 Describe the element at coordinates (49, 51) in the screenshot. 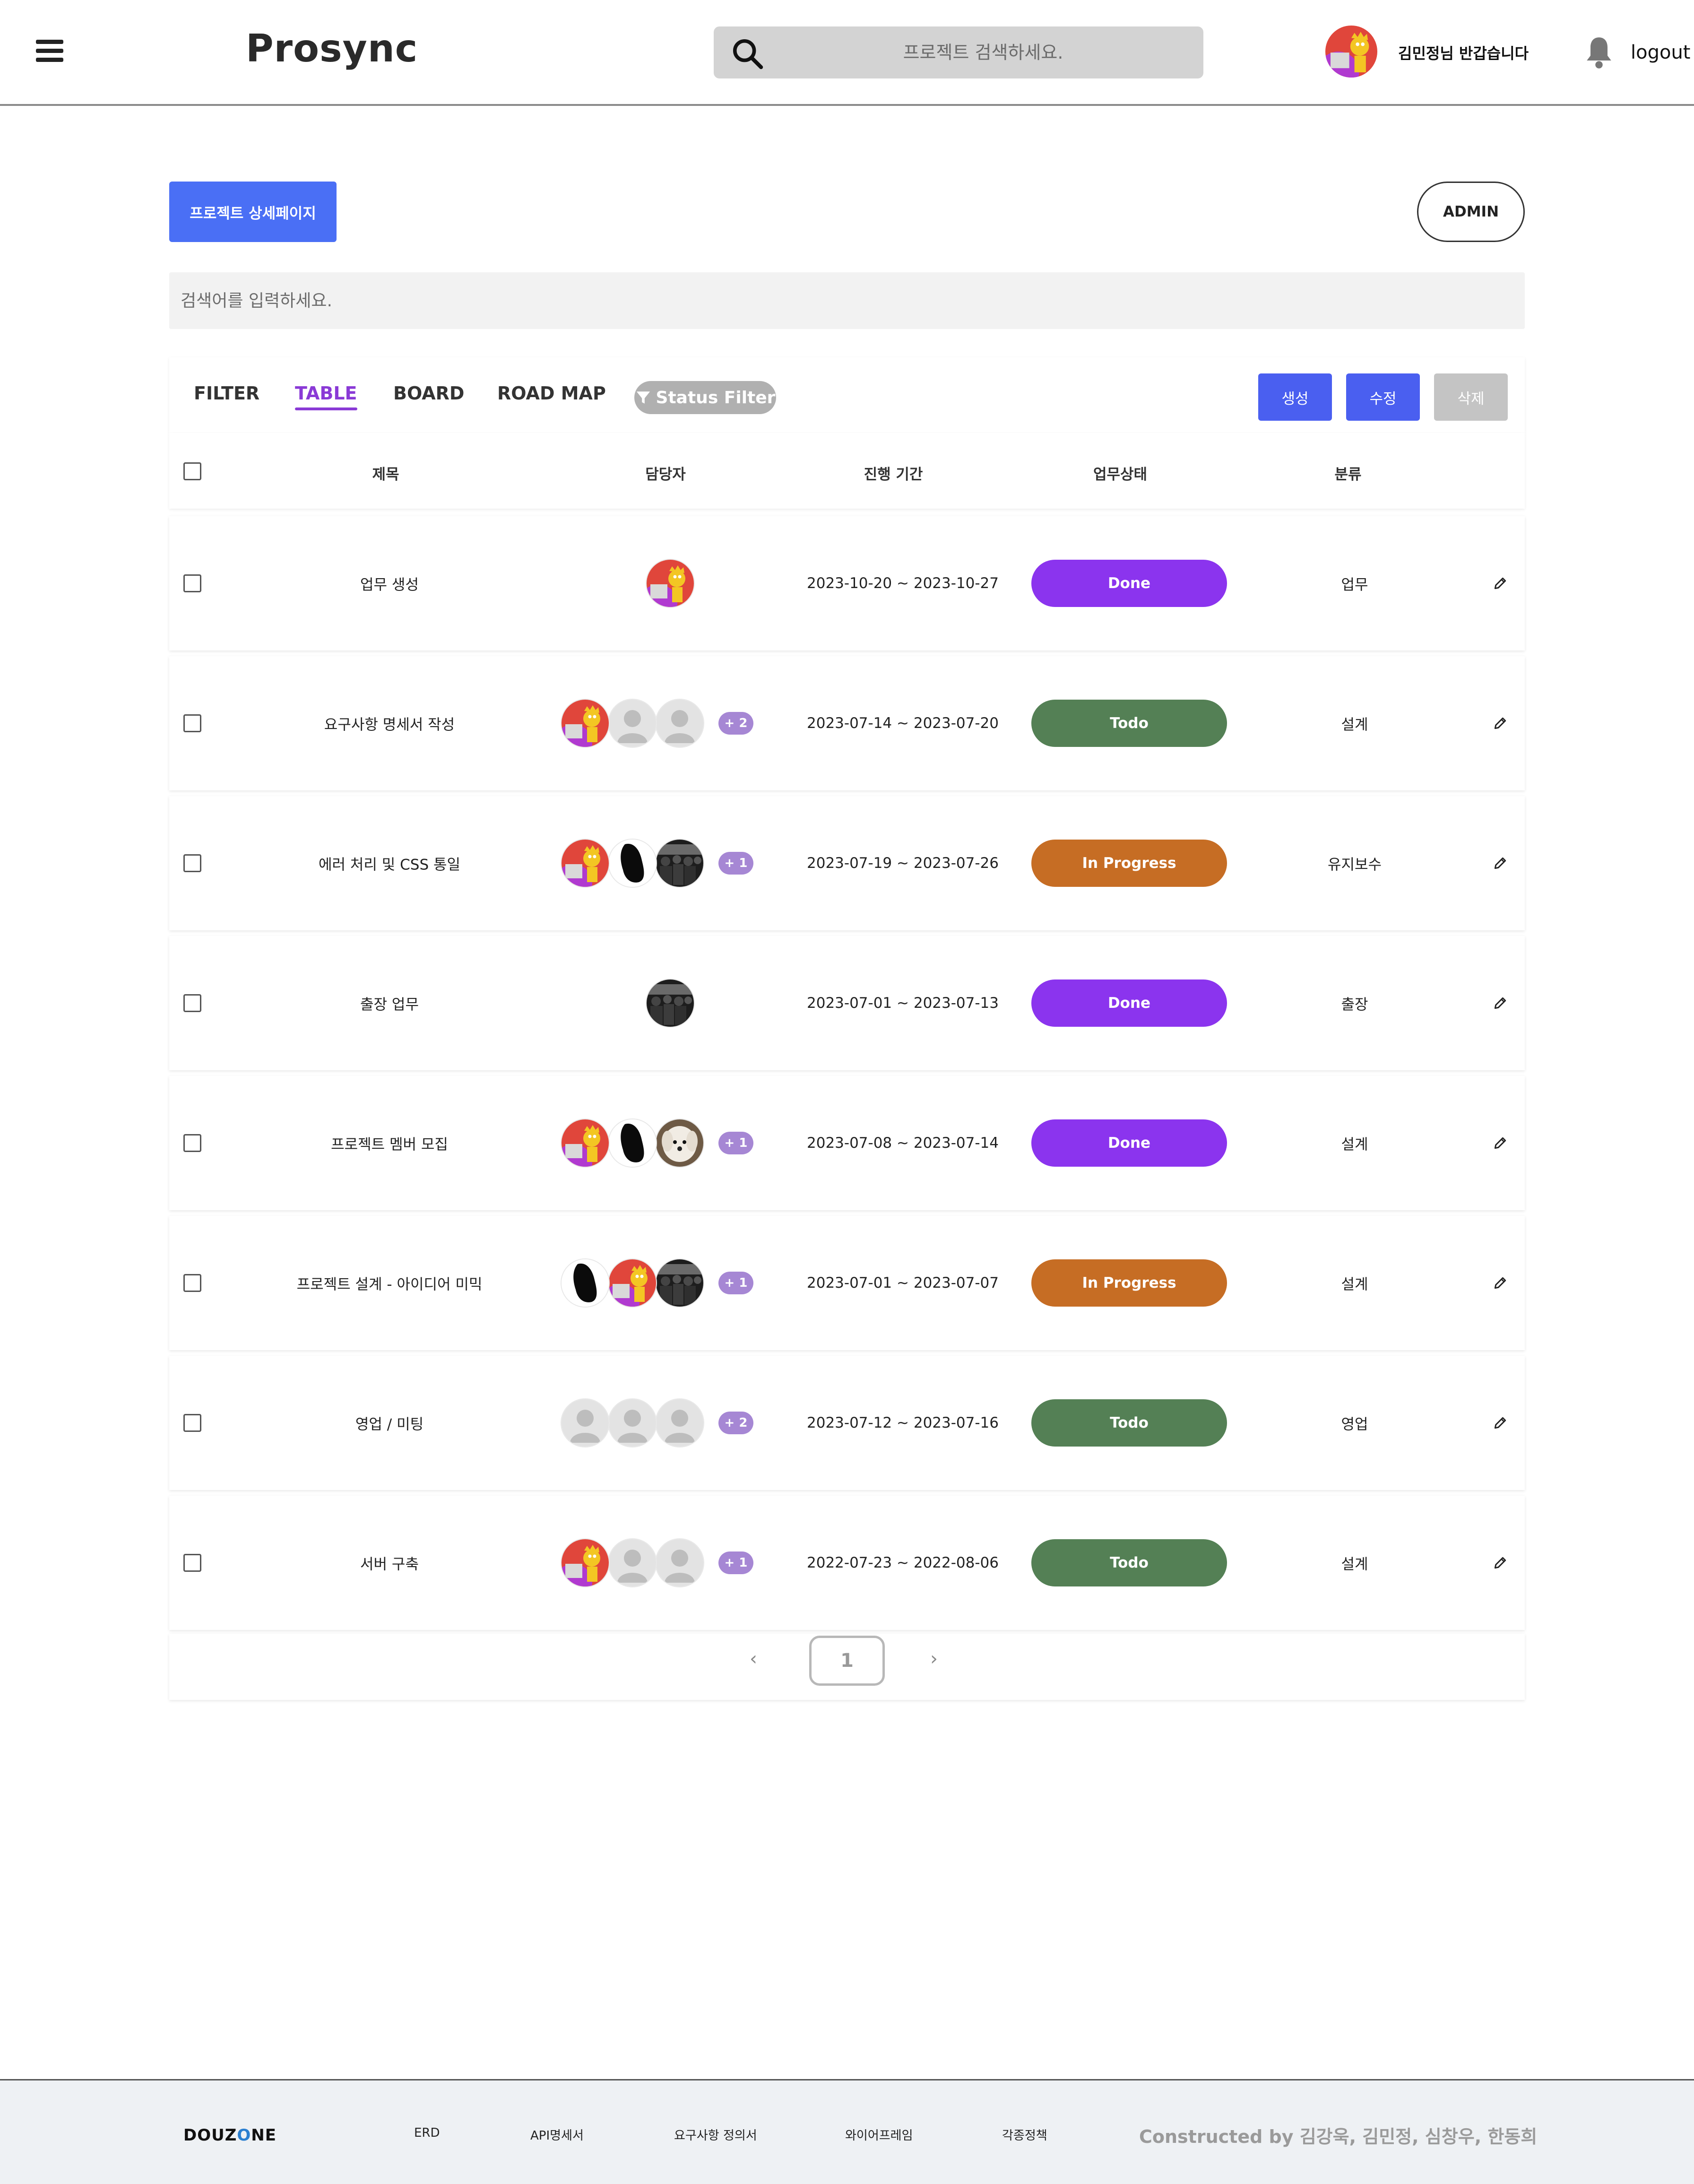

I see `hamburger-menu-icon` at that location.